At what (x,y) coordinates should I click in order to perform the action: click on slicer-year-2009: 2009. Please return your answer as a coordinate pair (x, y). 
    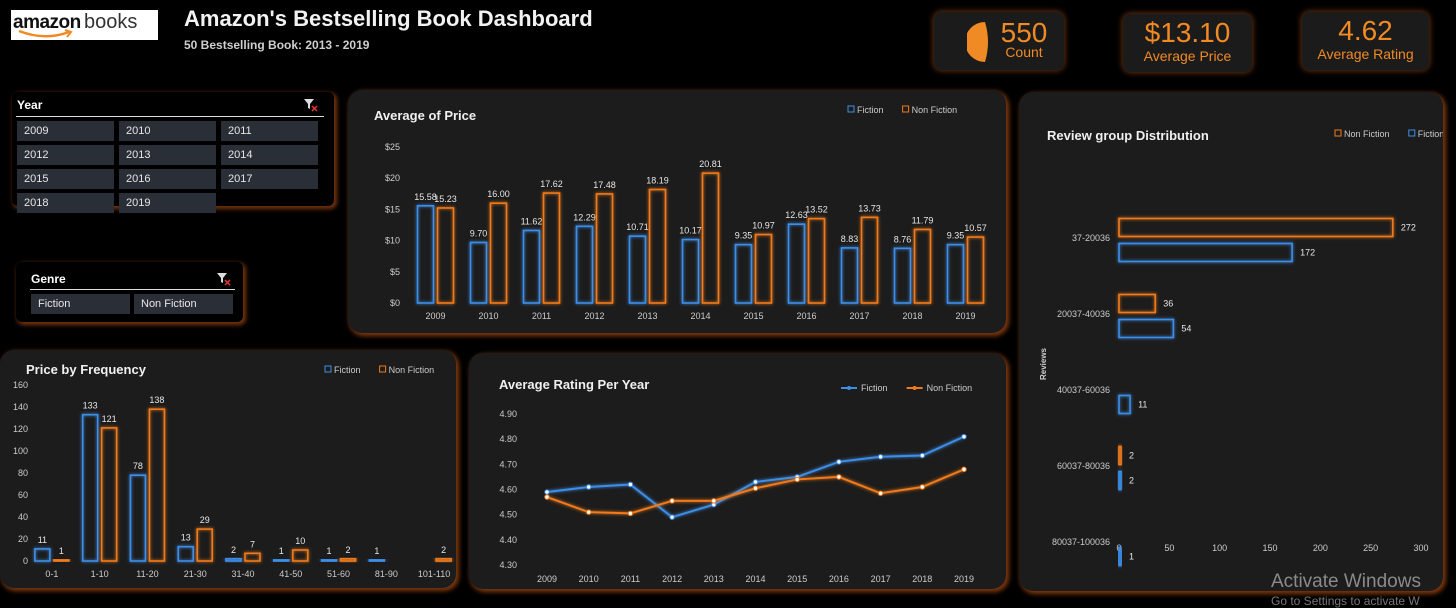
    Looking at the image, I should click on (65, 131).